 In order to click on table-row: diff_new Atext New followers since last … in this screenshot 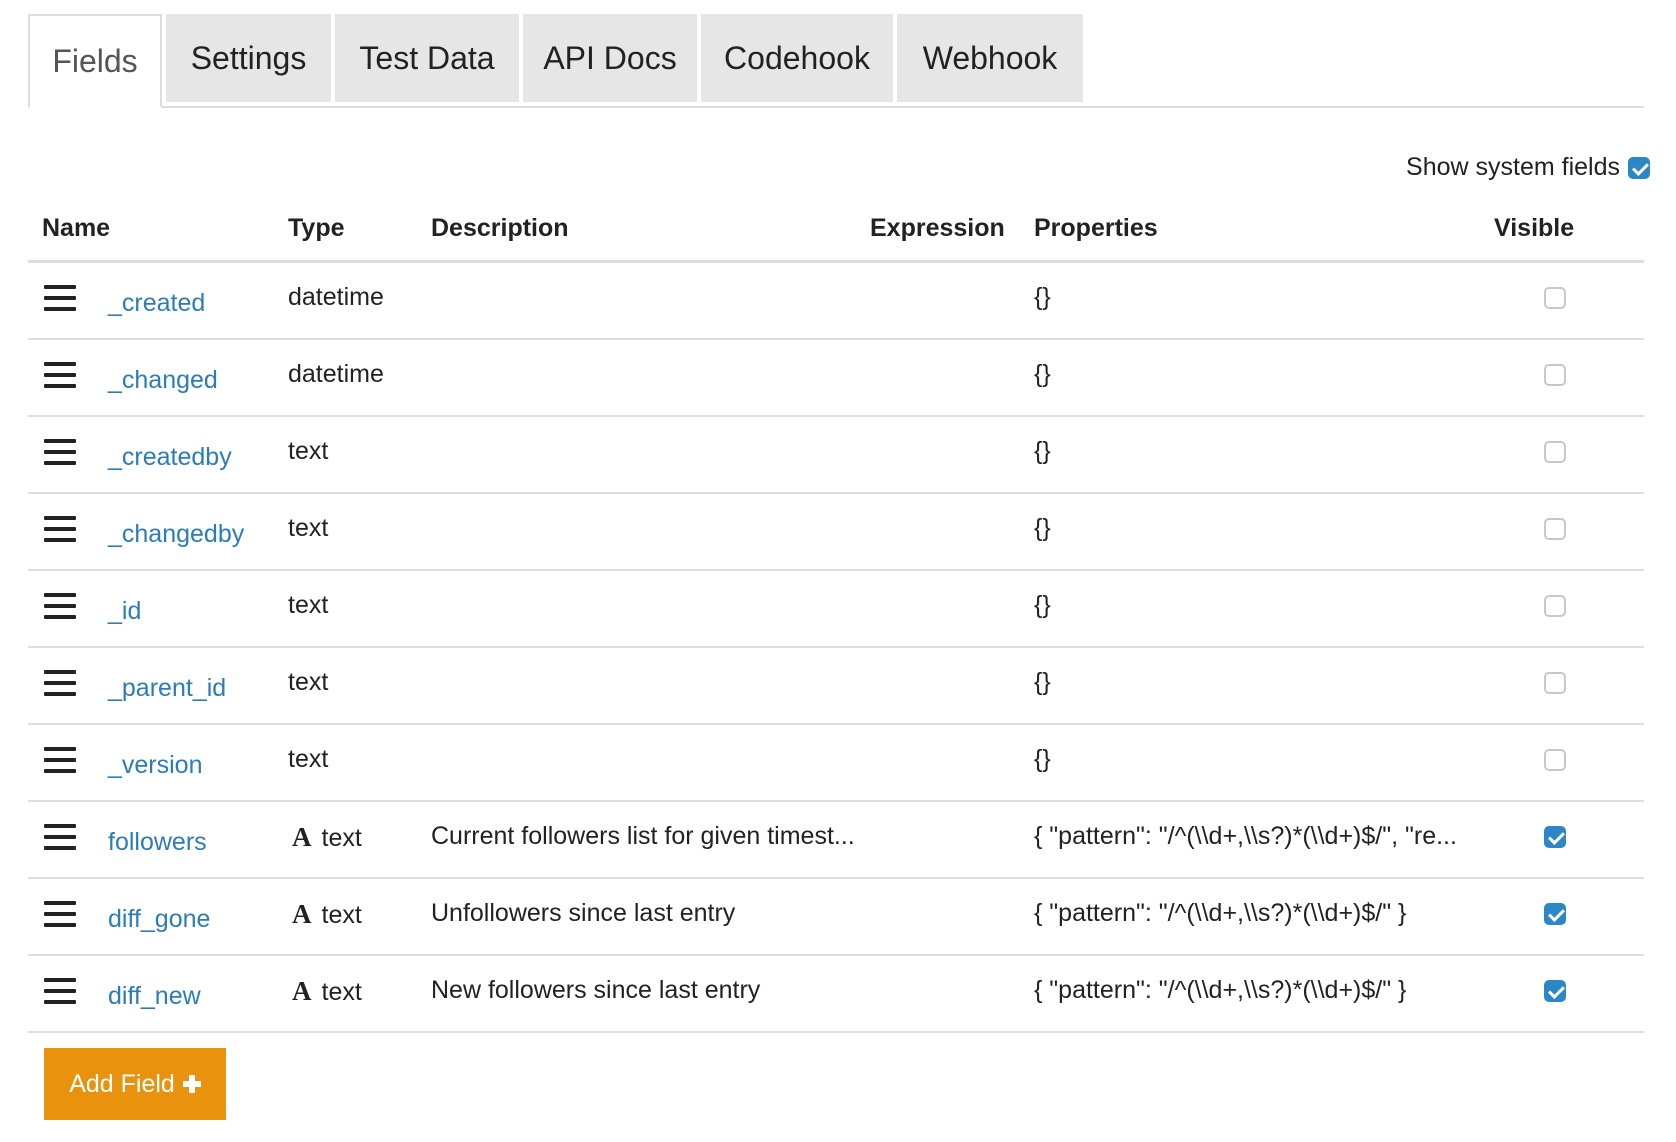, I will do `click(836, 994)`.